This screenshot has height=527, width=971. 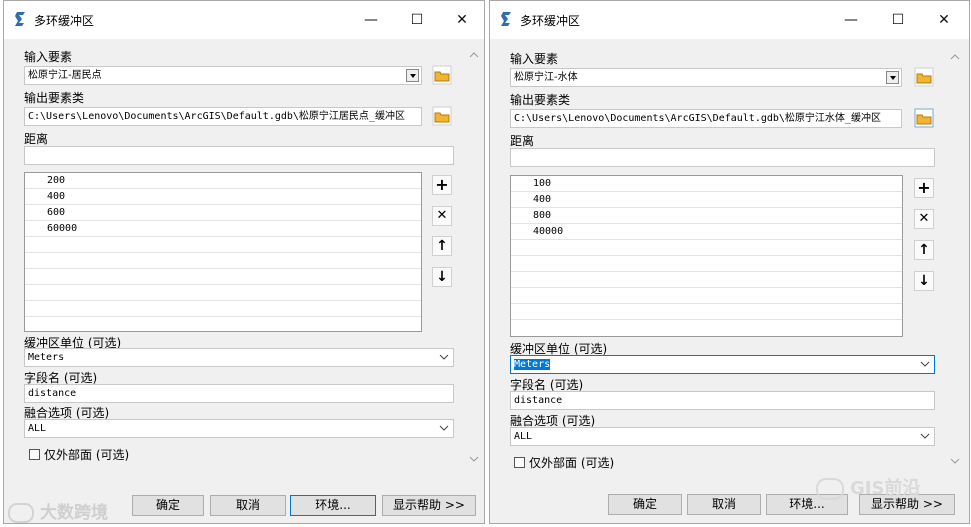 I want to click on left-watermark: 大数跨境, so click(x=58, y=510).